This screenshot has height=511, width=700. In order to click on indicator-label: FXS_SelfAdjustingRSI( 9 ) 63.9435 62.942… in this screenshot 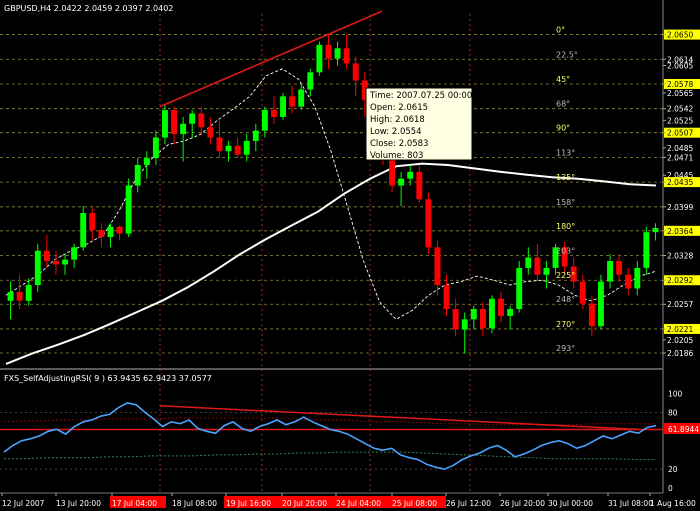, I will do `click(108, 378)`.